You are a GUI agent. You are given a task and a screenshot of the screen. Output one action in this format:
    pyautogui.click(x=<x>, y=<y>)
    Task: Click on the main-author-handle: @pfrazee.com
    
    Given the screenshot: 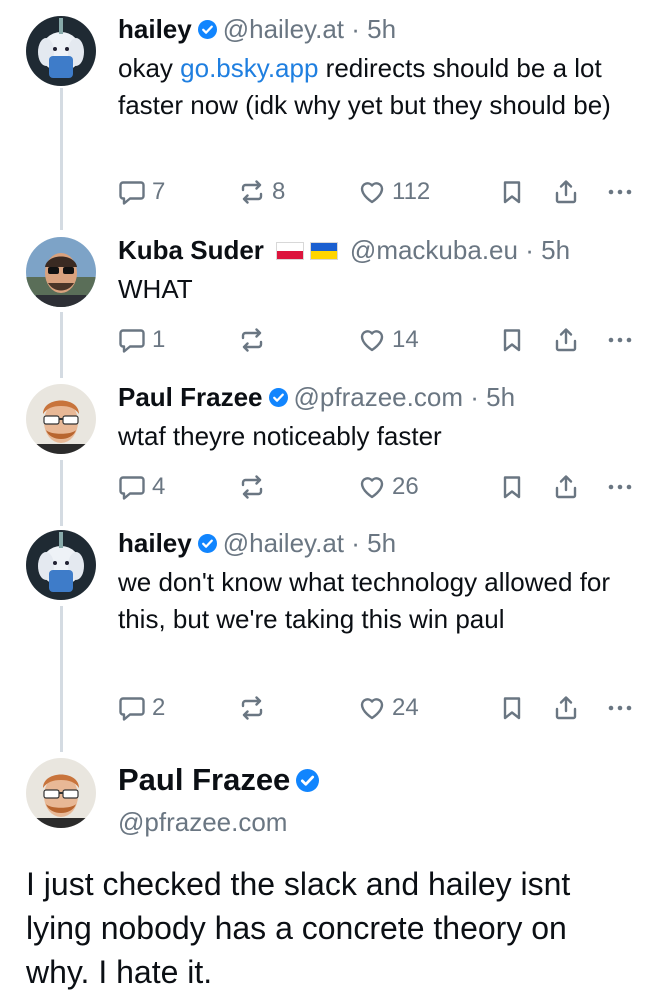 What is the action you would take?
    pyautogui.click(x=384, y=822)
    